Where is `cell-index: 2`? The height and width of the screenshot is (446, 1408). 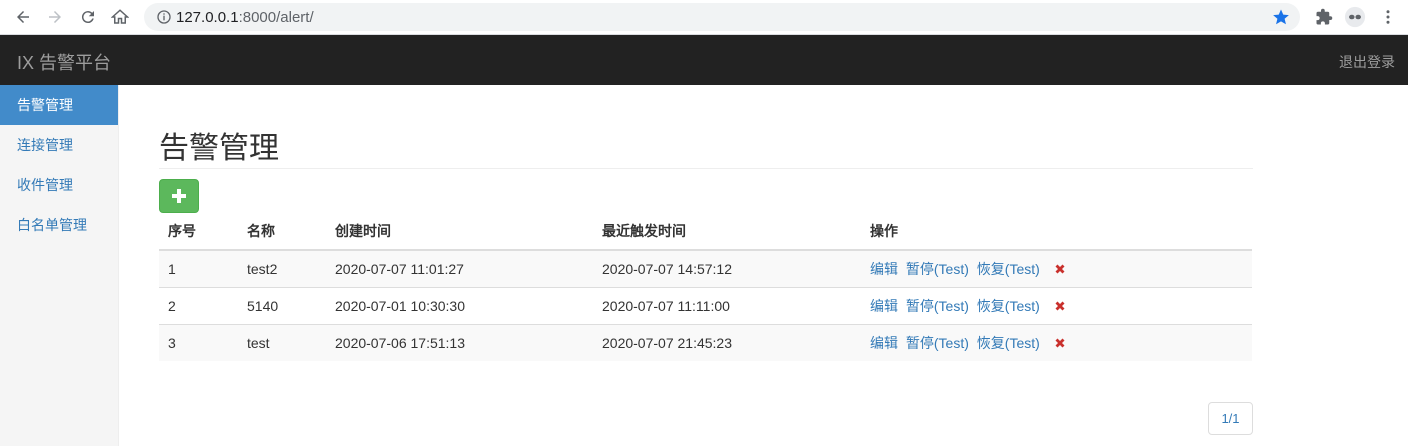
cell-index: 2 is located at coordinates (198, 305).